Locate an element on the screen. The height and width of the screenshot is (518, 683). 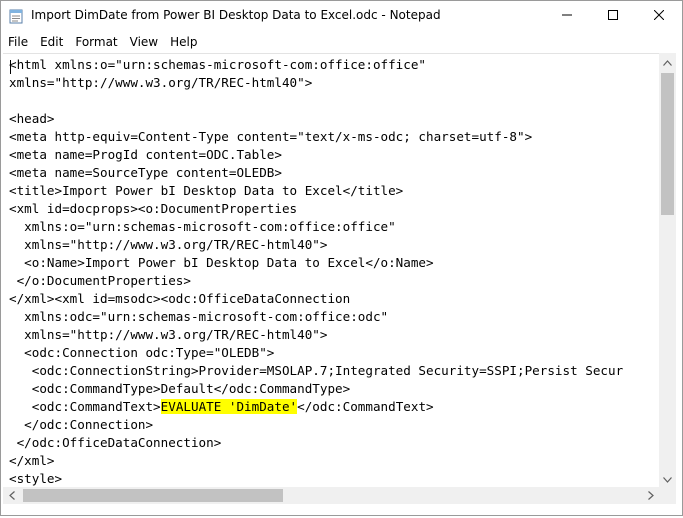
code-line: <meta name=ProgId content=ODC.Table> is located at coordinates (145, 154).